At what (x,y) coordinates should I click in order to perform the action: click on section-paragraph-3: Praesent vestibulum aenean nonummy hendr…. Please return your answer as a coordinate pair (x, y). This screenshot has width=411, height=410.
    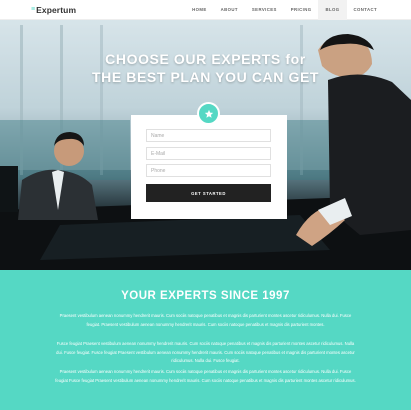
    Looking at the image, I should click on (205, 376).